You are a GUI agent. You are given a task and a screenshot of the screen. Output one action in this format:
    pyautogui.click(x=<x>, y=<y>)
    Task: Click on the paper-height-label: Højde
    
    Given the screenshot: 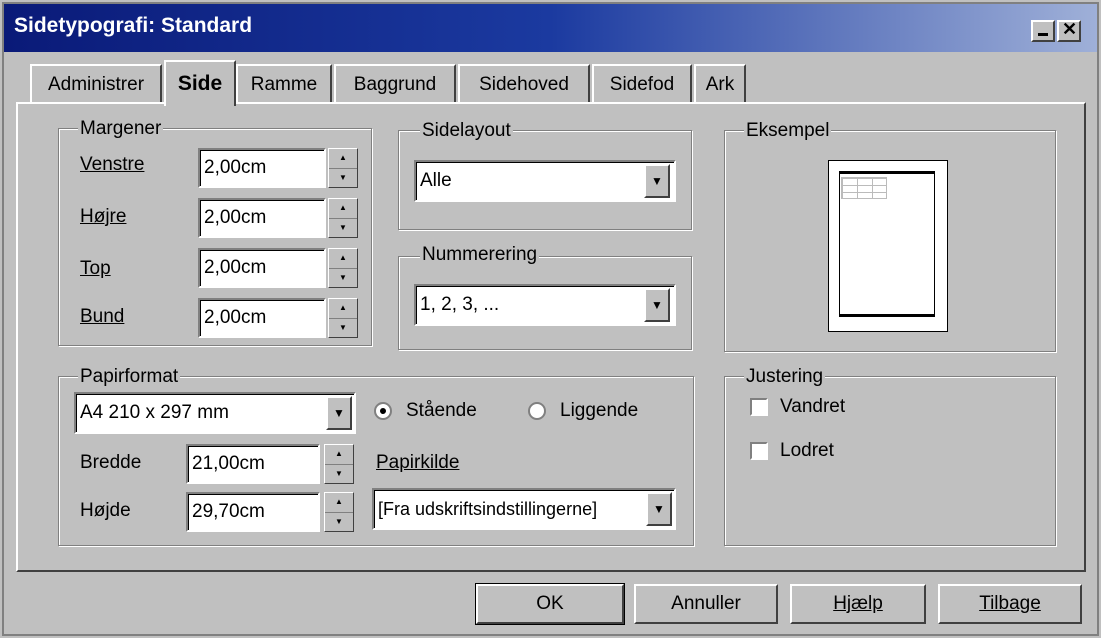 What is the action you would take?
    pyautogui.click(x=105, y=510)
    